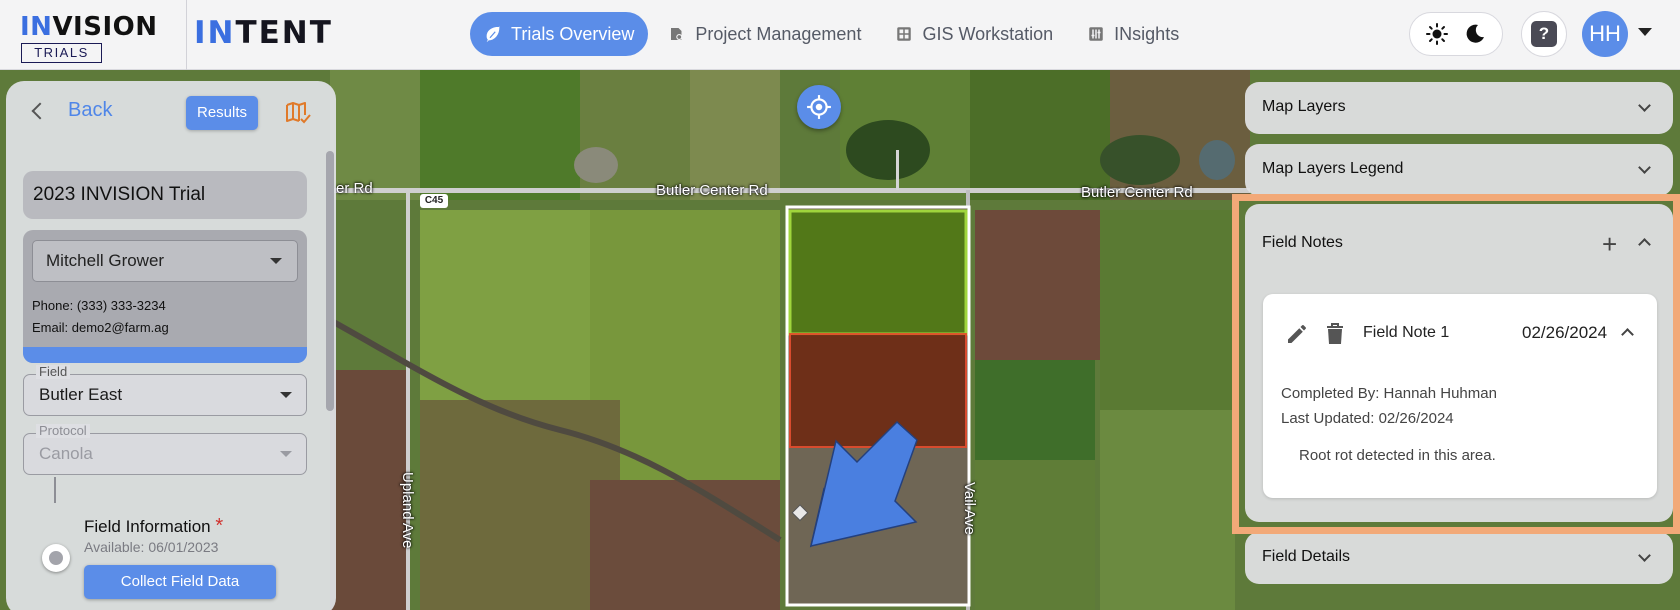 The height and width of the screenshot is (610, 1680). Describe the element at coordinates (89, 27) in the screenshot. I see `invision-logo: INVISION` at that location.